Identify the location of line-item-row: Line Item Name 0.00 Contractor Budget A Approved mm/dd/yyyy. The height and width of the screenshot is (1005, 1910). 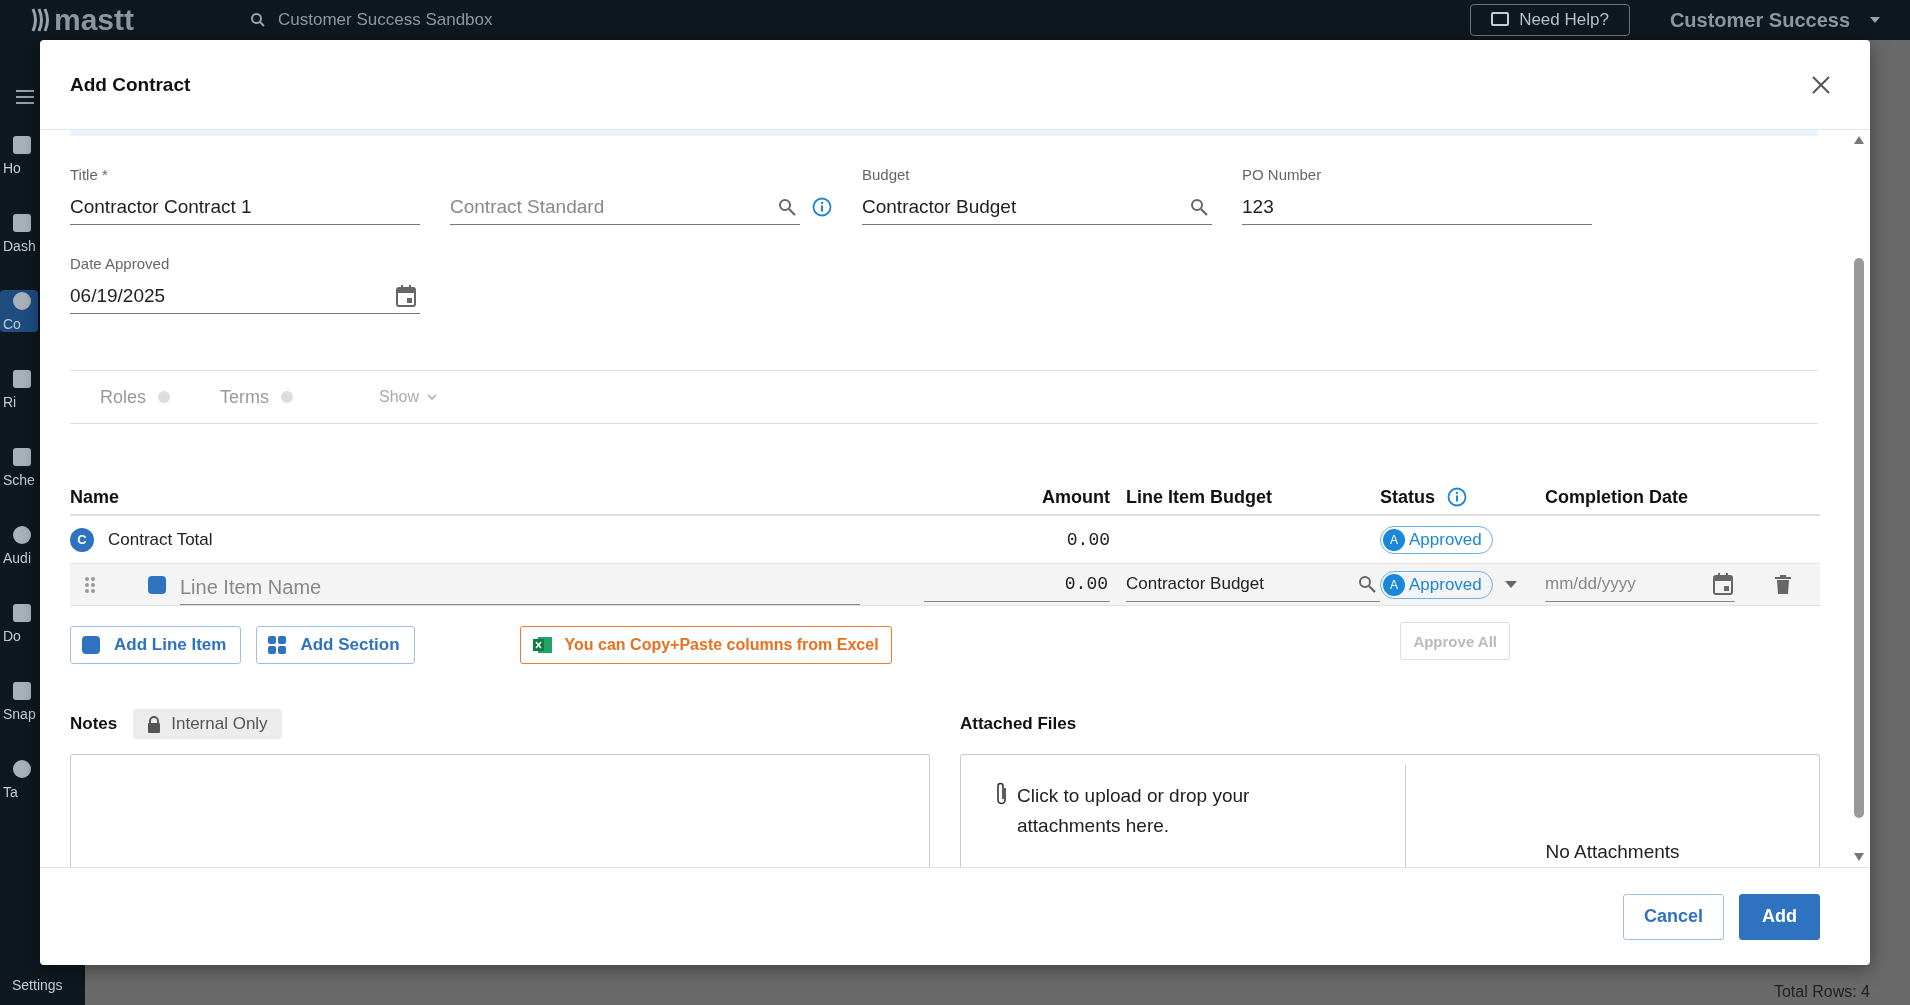
(945, 585).